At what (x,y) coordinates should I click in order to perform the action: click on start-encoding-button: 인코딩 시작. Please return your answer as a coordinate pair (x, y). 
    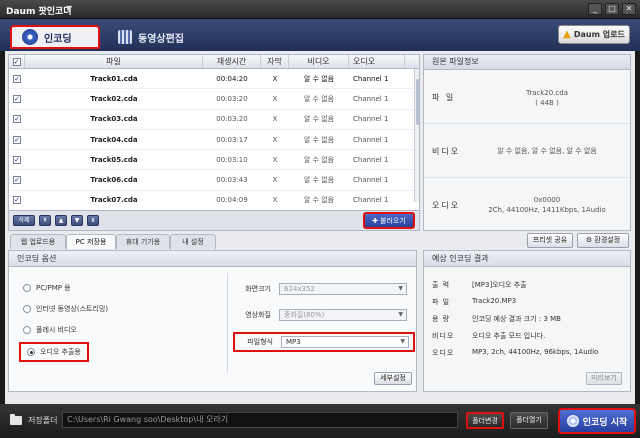
    Looking at the image, I should click on (597, 421).